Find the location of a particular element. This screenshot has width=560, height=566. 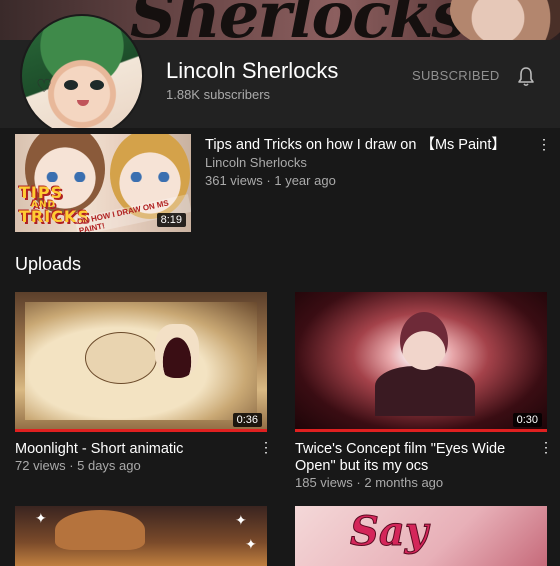

avatar-mouth is located at coordinates (83, 103).